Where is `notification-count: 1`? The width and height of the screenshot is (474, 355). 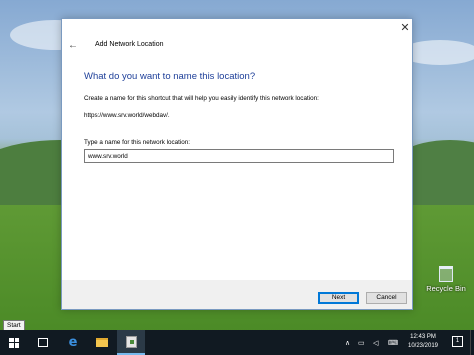
notification-count: 1 is located at coordinates (457, 341).